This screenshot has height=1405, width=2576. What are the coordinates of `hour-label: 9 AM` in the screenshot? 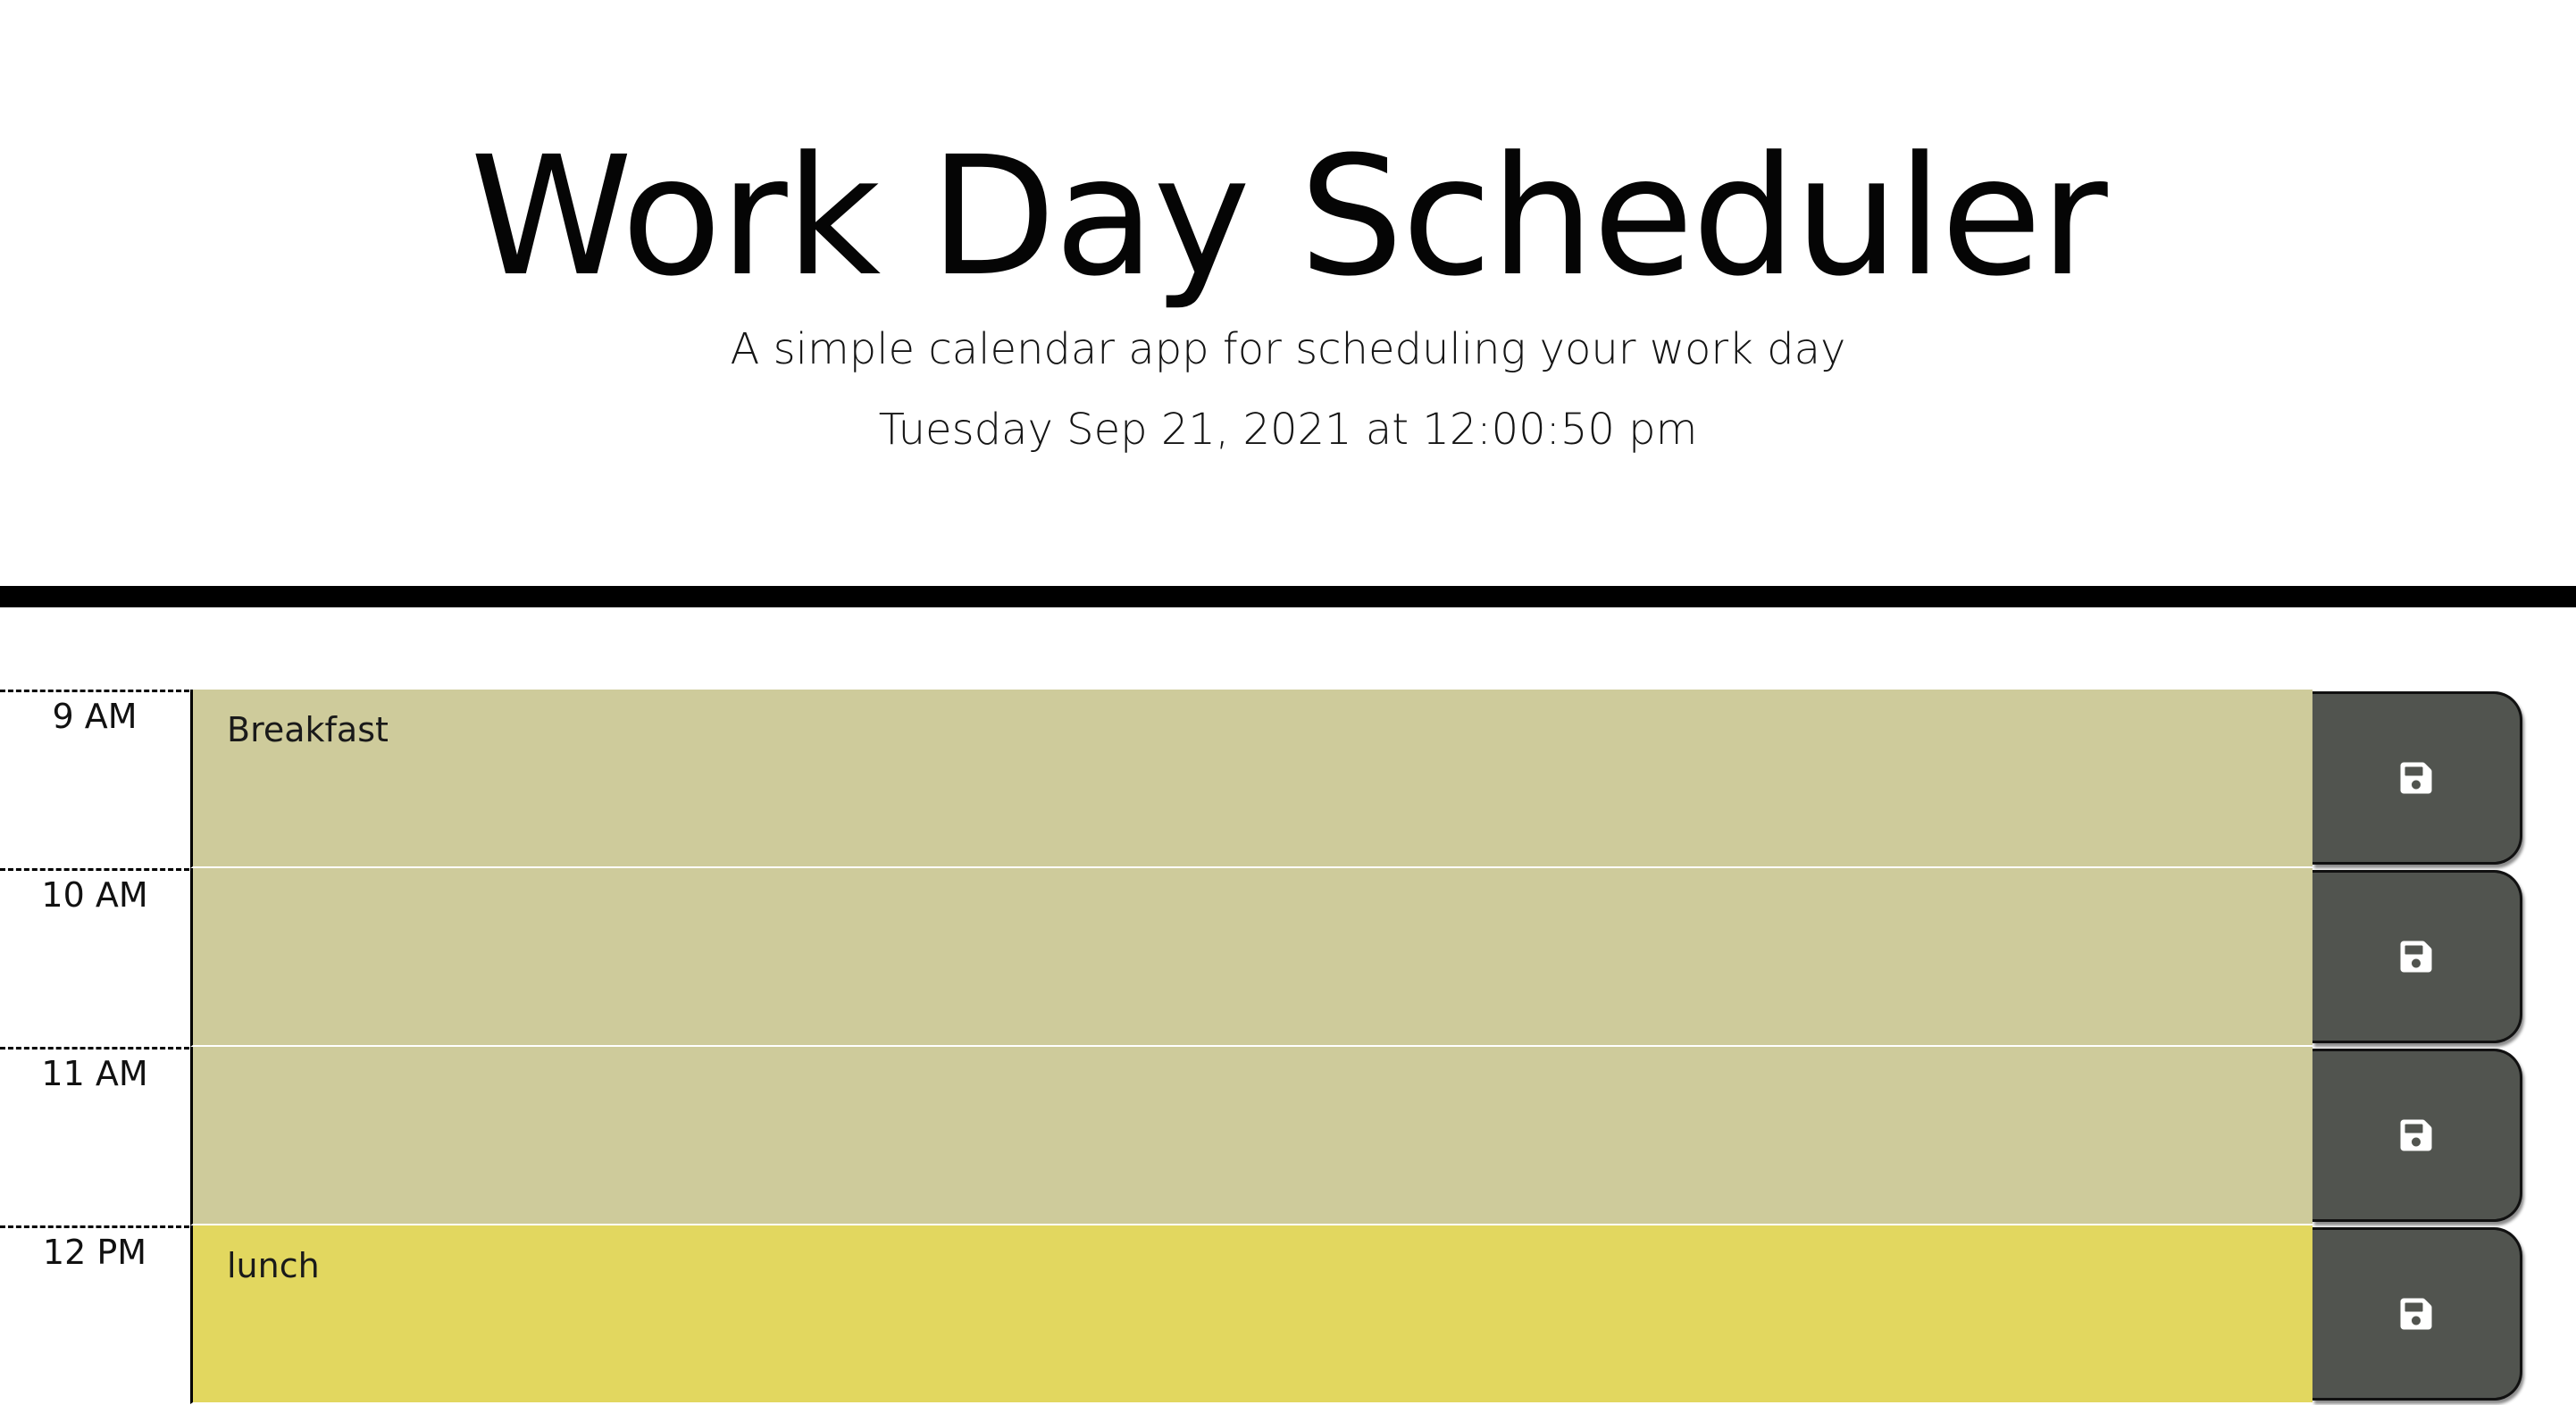 It's located at (95, 779).